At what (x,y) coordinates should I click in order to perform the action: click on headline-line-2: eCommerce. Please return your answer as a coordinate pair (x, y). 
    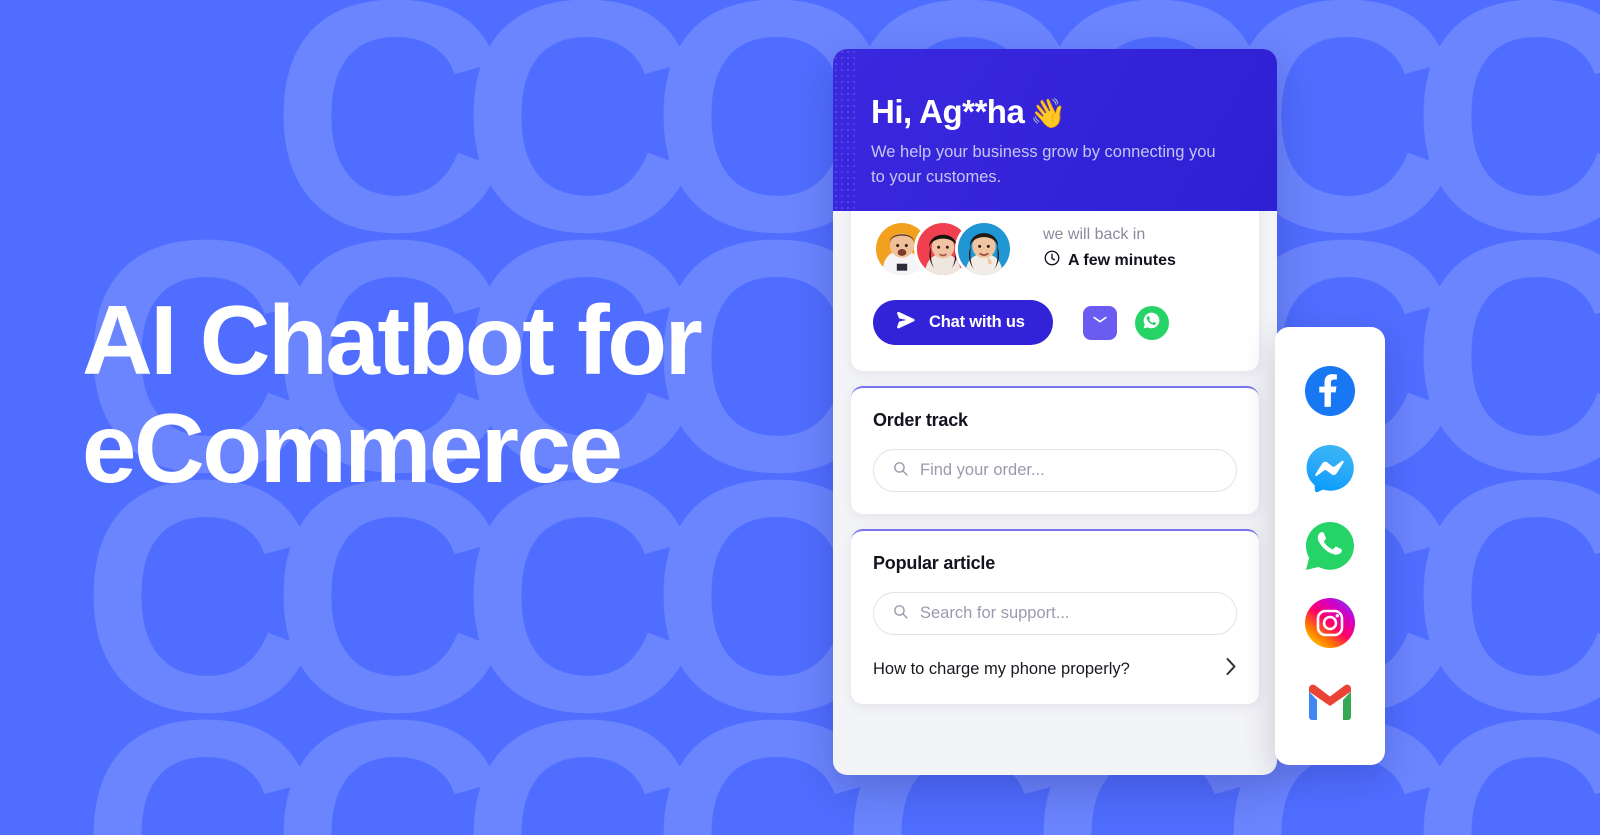
    Looking at the image, I should click on (352, 448).